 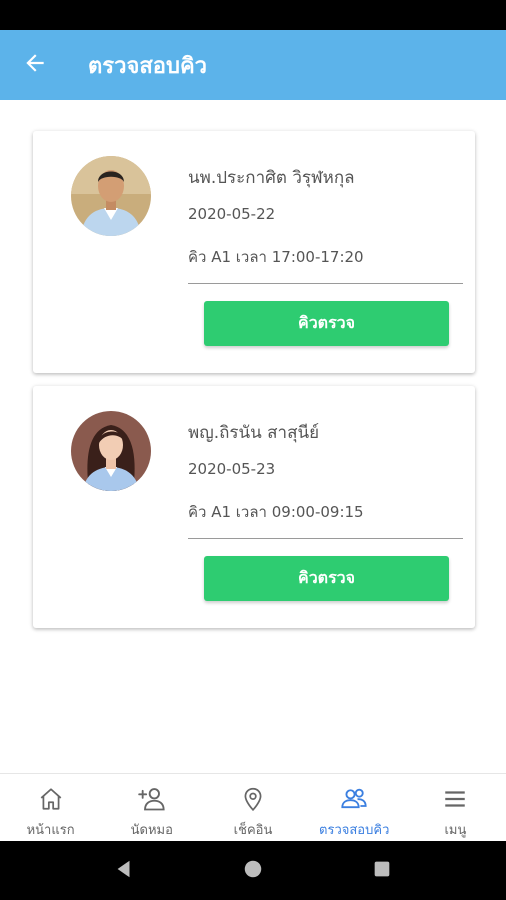 What do you see at coordinates (232, 214) in the screenshot?
I see `appointment-date: 2020-05-22` at bounding box center [232, 214].